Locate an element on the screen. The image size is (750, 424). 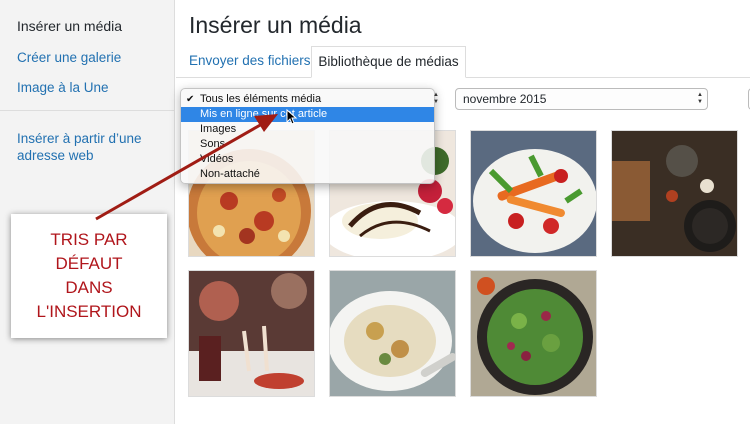
sidebar-item-insert-media: Insérer un média is located at coordinates (69, 26).